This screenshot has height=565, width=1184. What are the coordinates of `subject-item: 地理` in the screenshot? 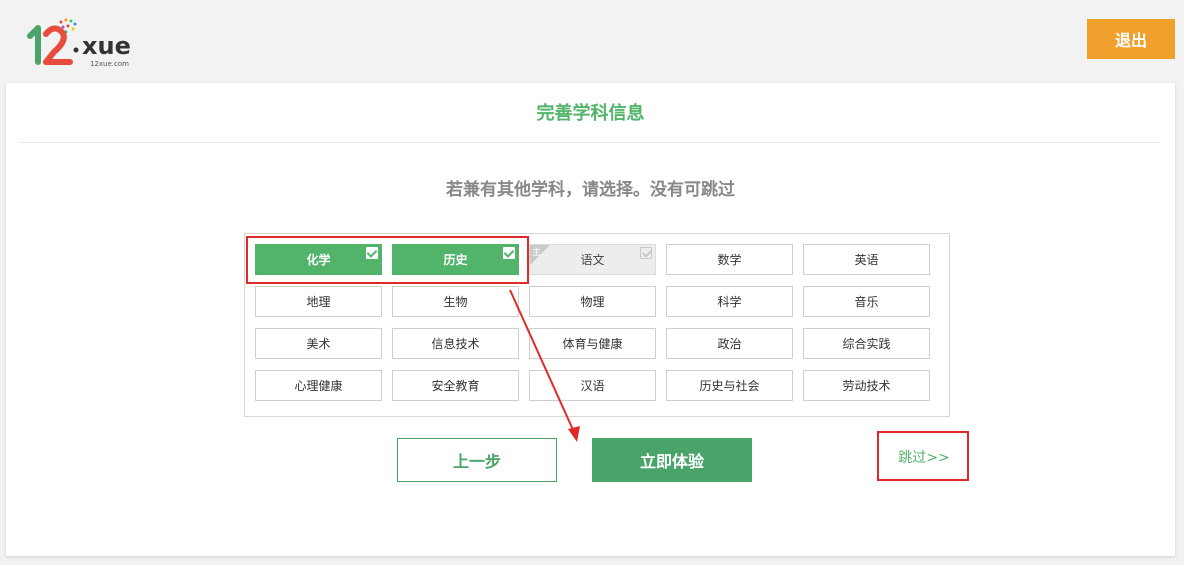 It's located at (318, 301).